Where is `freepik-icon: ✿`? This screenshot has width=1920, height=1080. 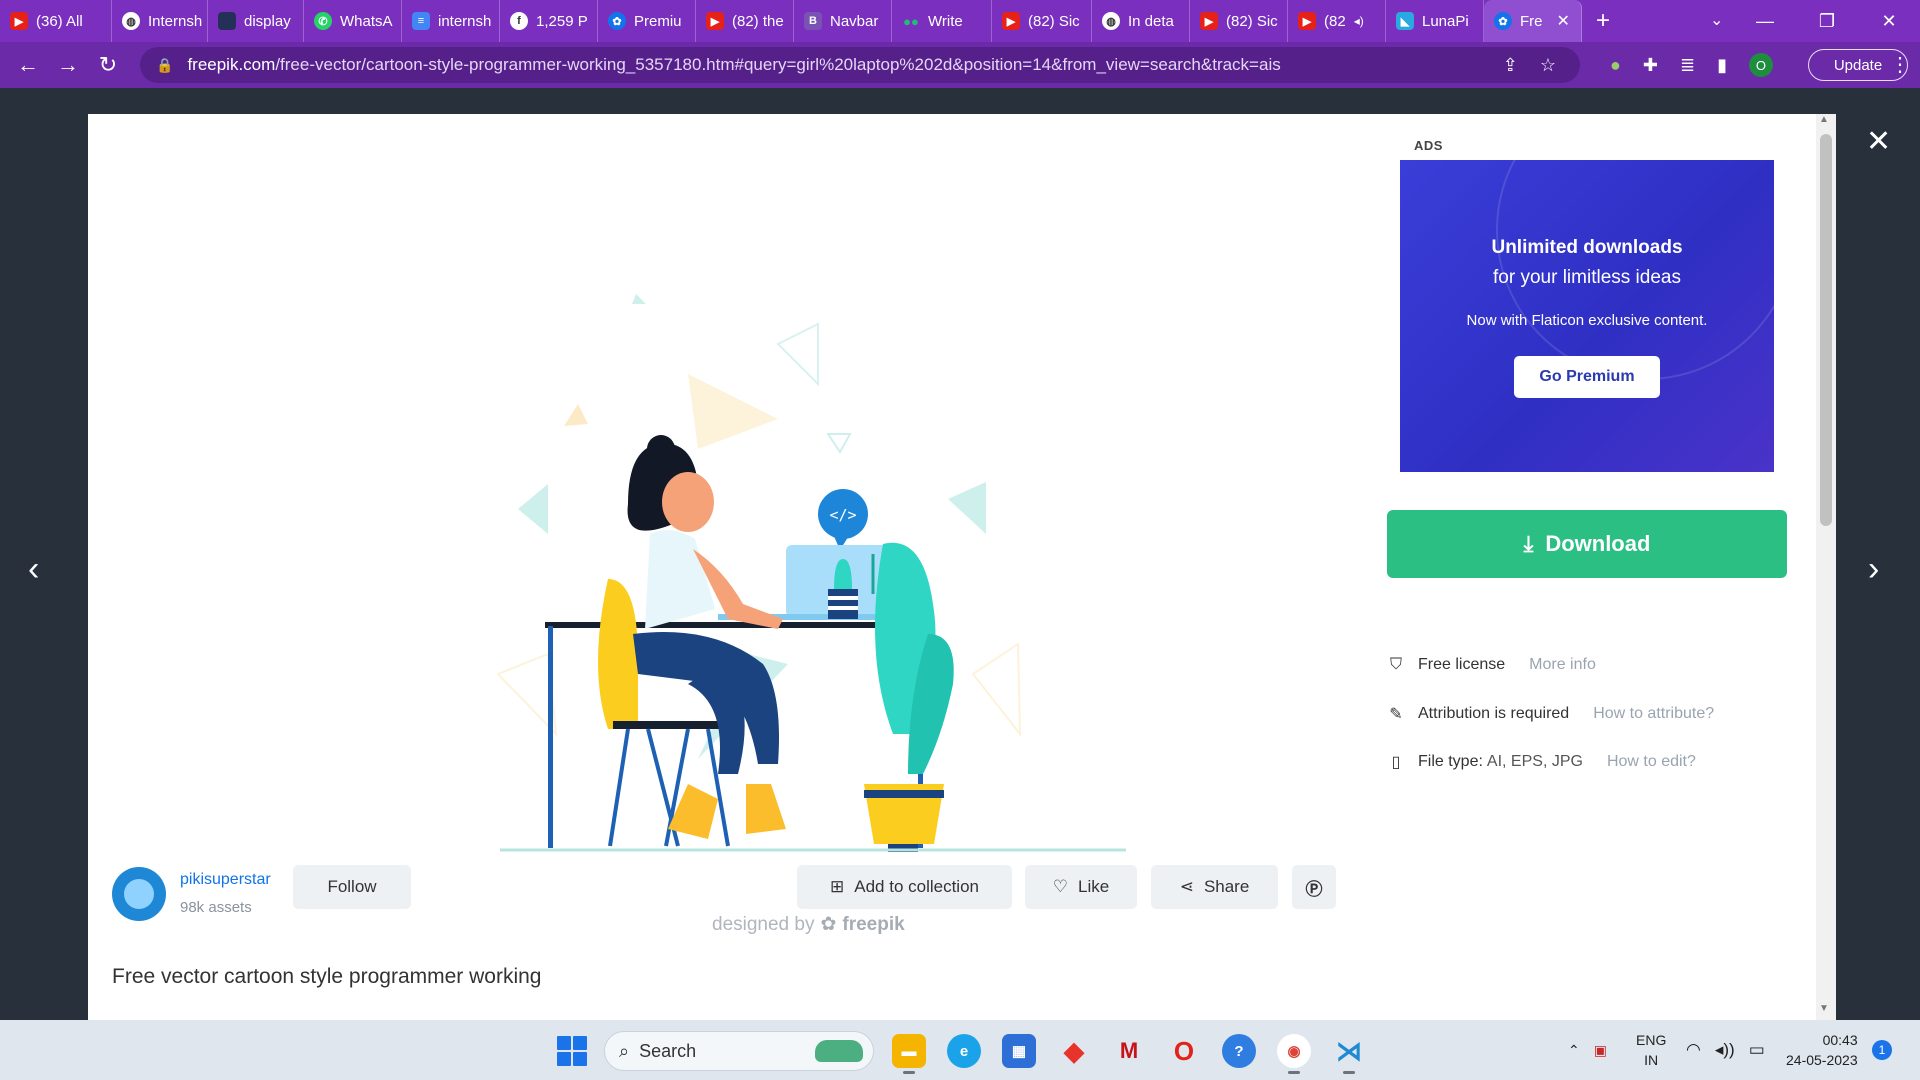
freepik-icon: ✿ is located at coordinates (617, 21).